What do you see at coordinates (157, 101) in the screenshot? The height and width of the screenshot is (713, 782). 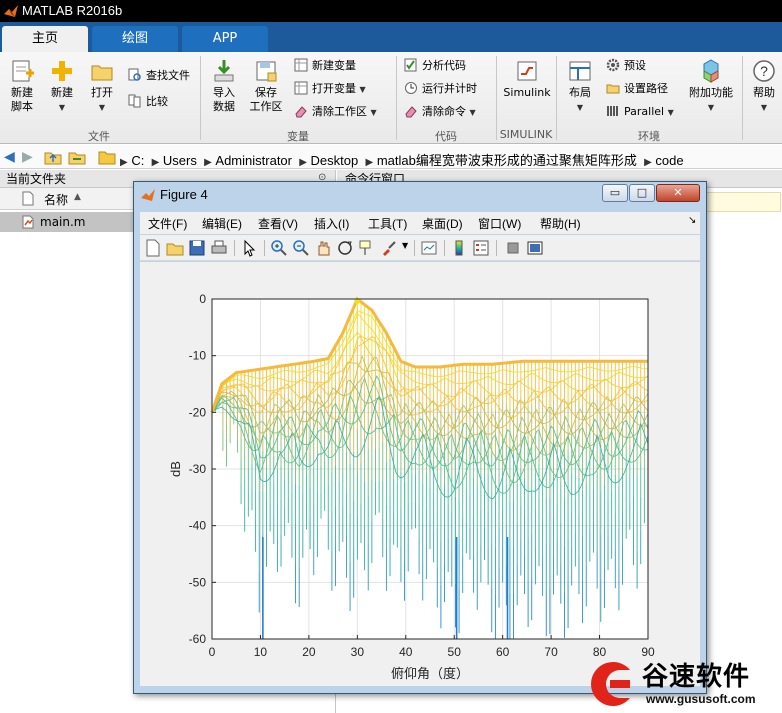 I see `compare-label: 比较` at bounding box center [157, 101].